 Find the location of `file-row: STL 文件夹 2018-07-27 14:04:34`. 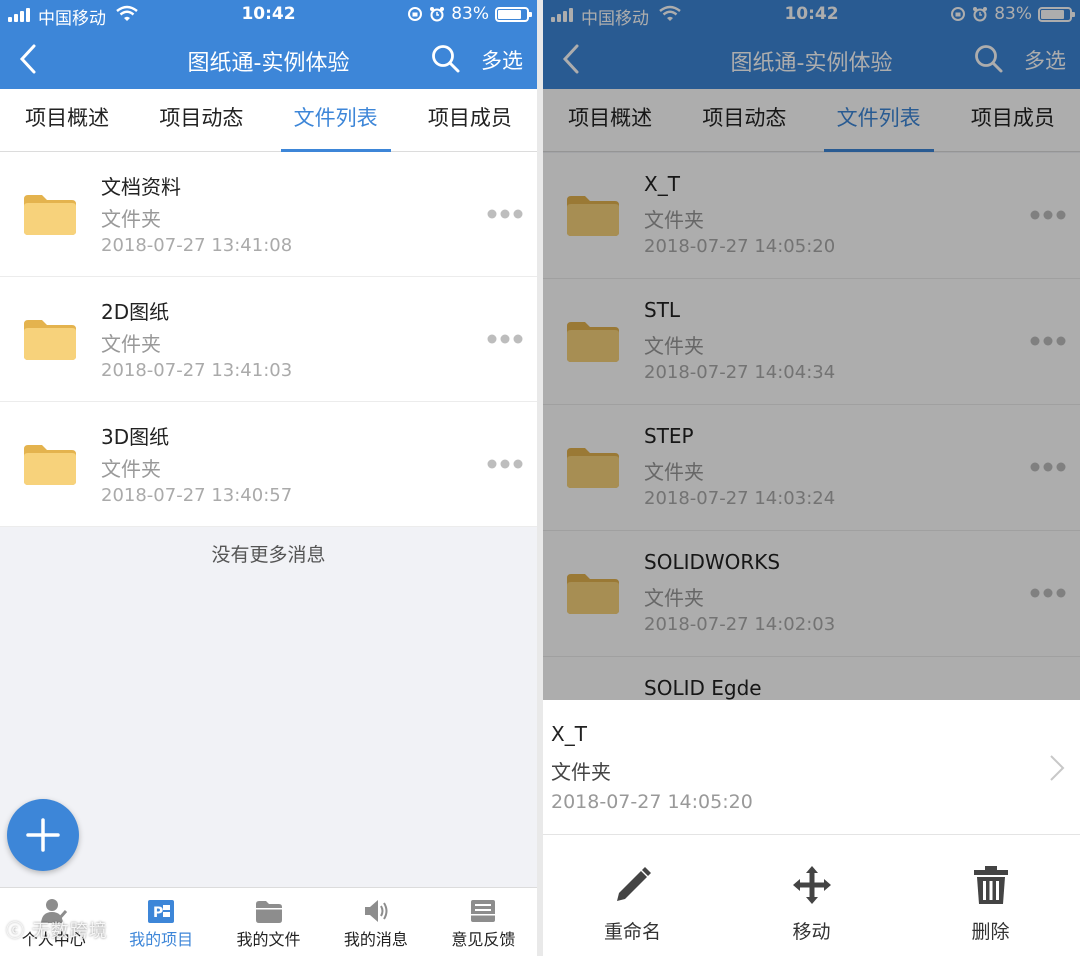

file-row: STL 文件夹 2018-07-27 14:04:34 is located at coordinates (811, 342).